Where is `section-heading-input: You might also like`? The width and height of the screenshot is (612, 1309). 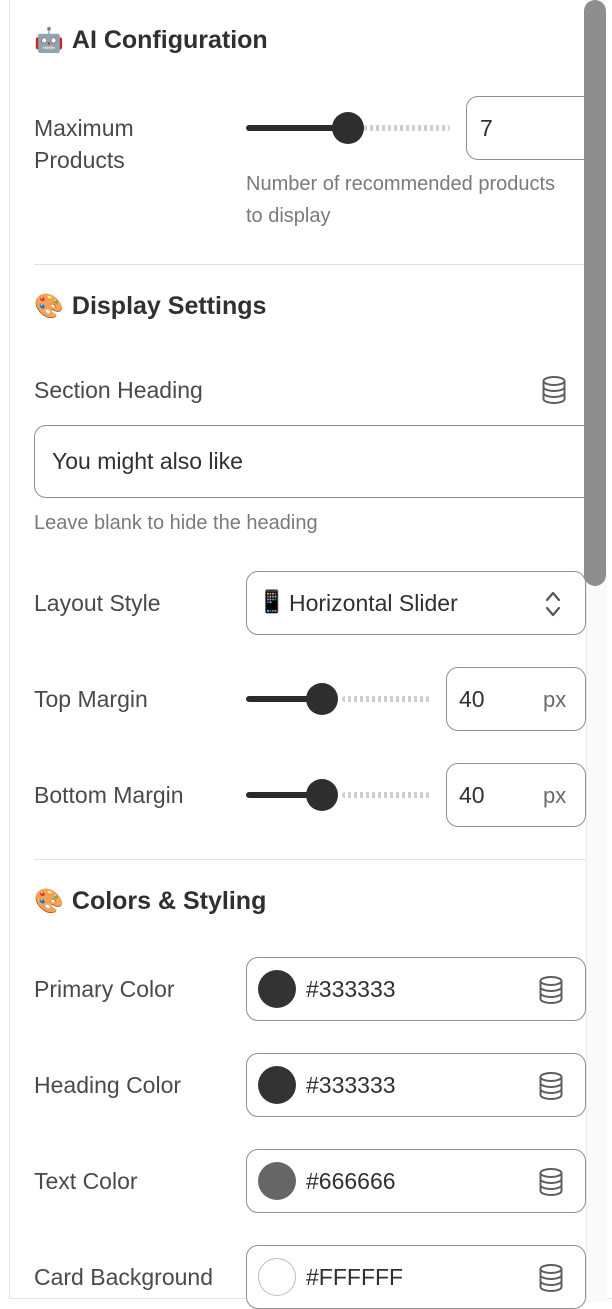 section-heading-input: You might also like is located at coordinates (315, 461).